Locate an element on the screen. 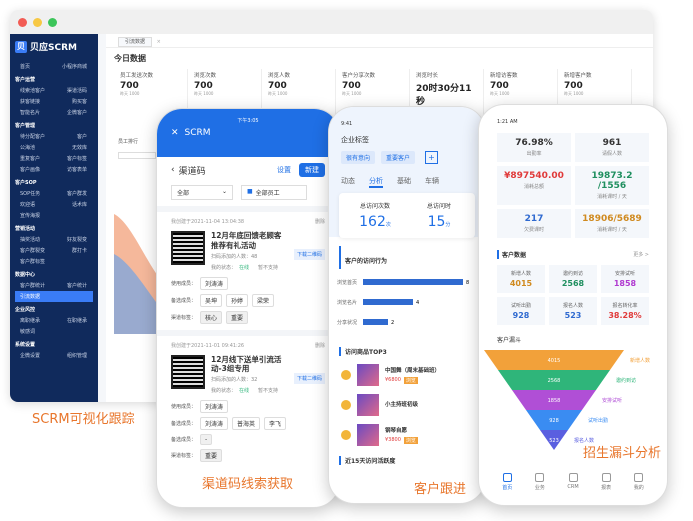 Image resolution: width=693 pixels, height=521 pixels. caption-follow: 客户跟进 is located at coordinates (440, 489).